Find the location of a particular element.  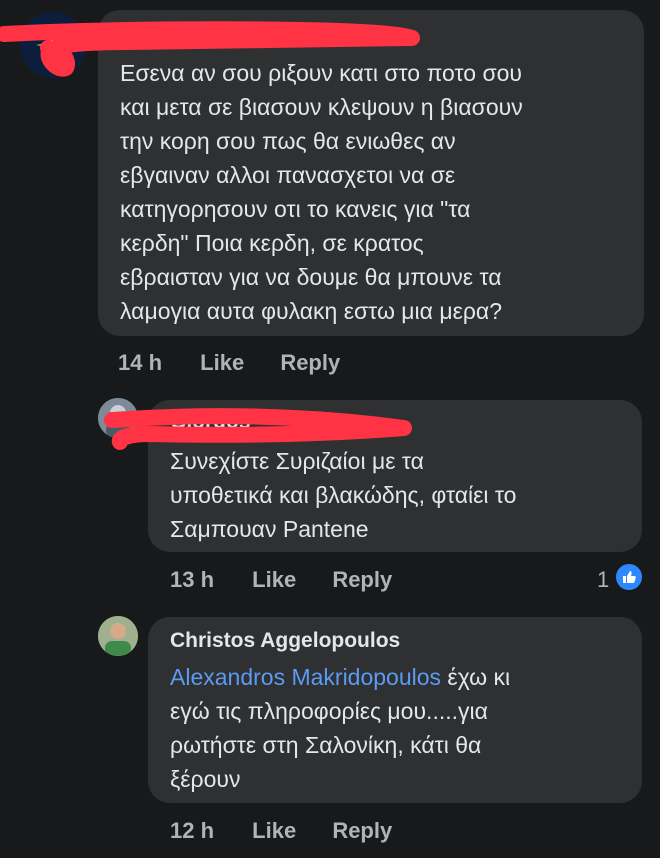

comment-author: Alexandros Makridopoulos is located at coordinates (255, 34).